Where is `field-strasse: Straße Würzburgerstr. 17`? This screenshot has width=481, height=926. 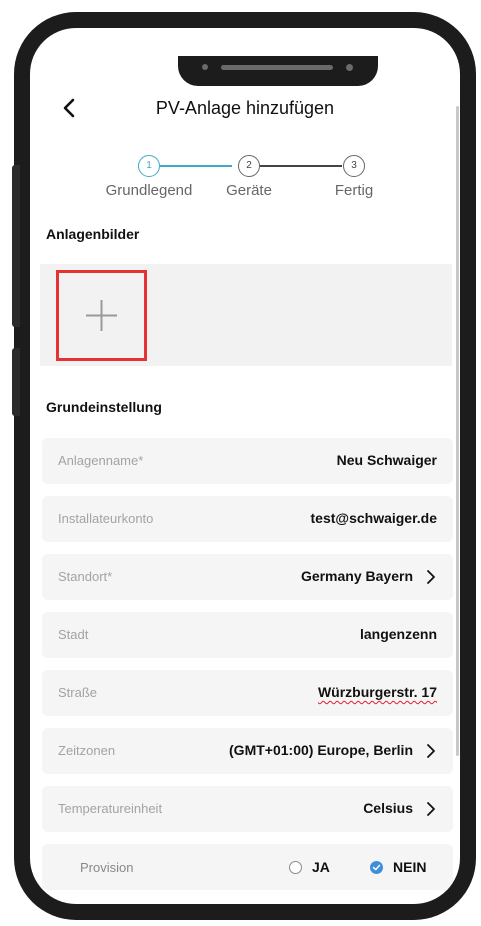
field-strasse: Straße Würzburgerstr. 17 is located at coordinates (247, 693).